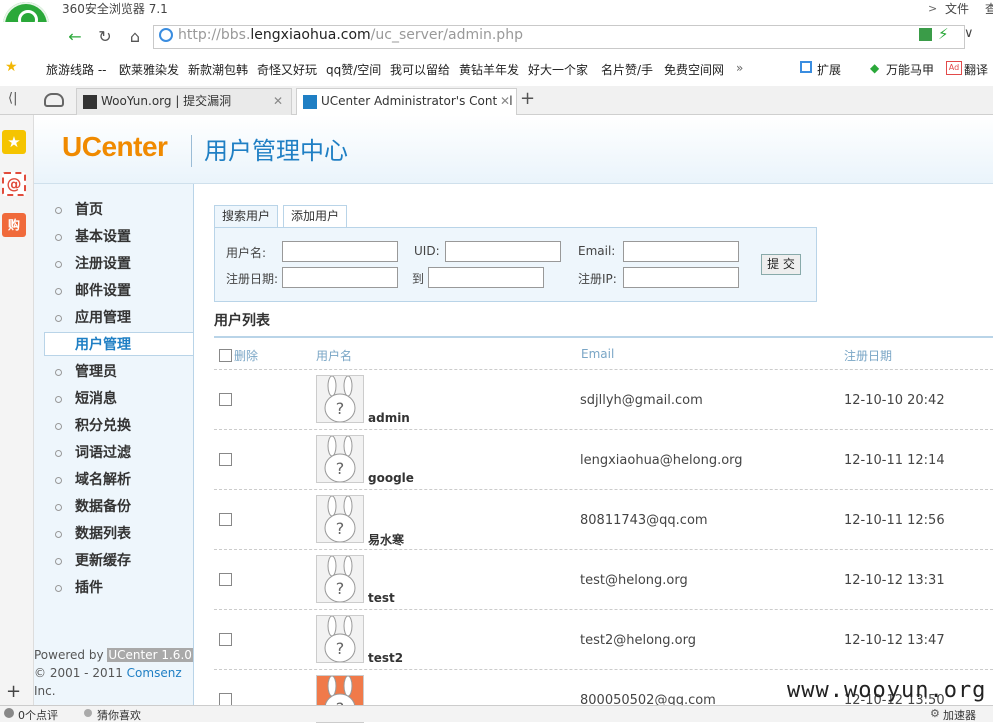 This screenshot has width=993, height=723. I want to click on sidebar-item-basic-settings: 基本设置, so click(124, 237).